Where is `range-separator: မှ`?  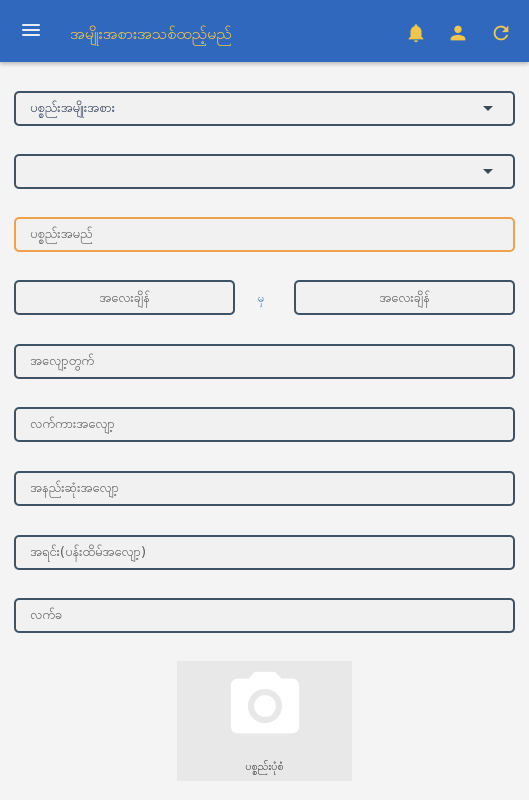 range-separator: မှ is located at coordinates (261, 298).